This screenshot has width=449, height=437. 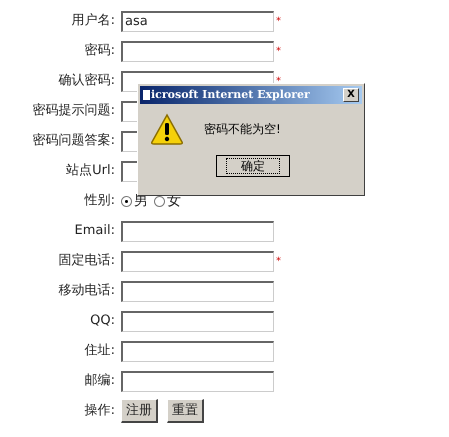 What do you see at coordinates (351, 95) in the screenshot?
I see `close-button: X` at bounding box center [351, 95].